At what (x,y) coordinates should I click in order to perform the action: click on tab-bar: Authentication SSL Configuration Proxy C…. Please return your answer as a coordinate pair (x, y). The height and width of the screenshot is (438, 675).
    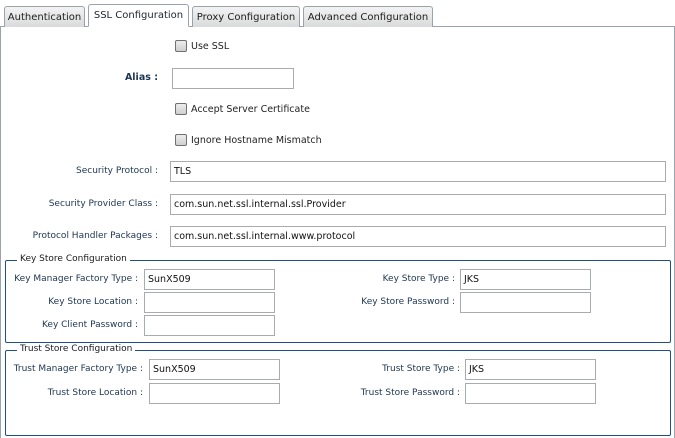
    Looking at the image, I should click on (337, 13).